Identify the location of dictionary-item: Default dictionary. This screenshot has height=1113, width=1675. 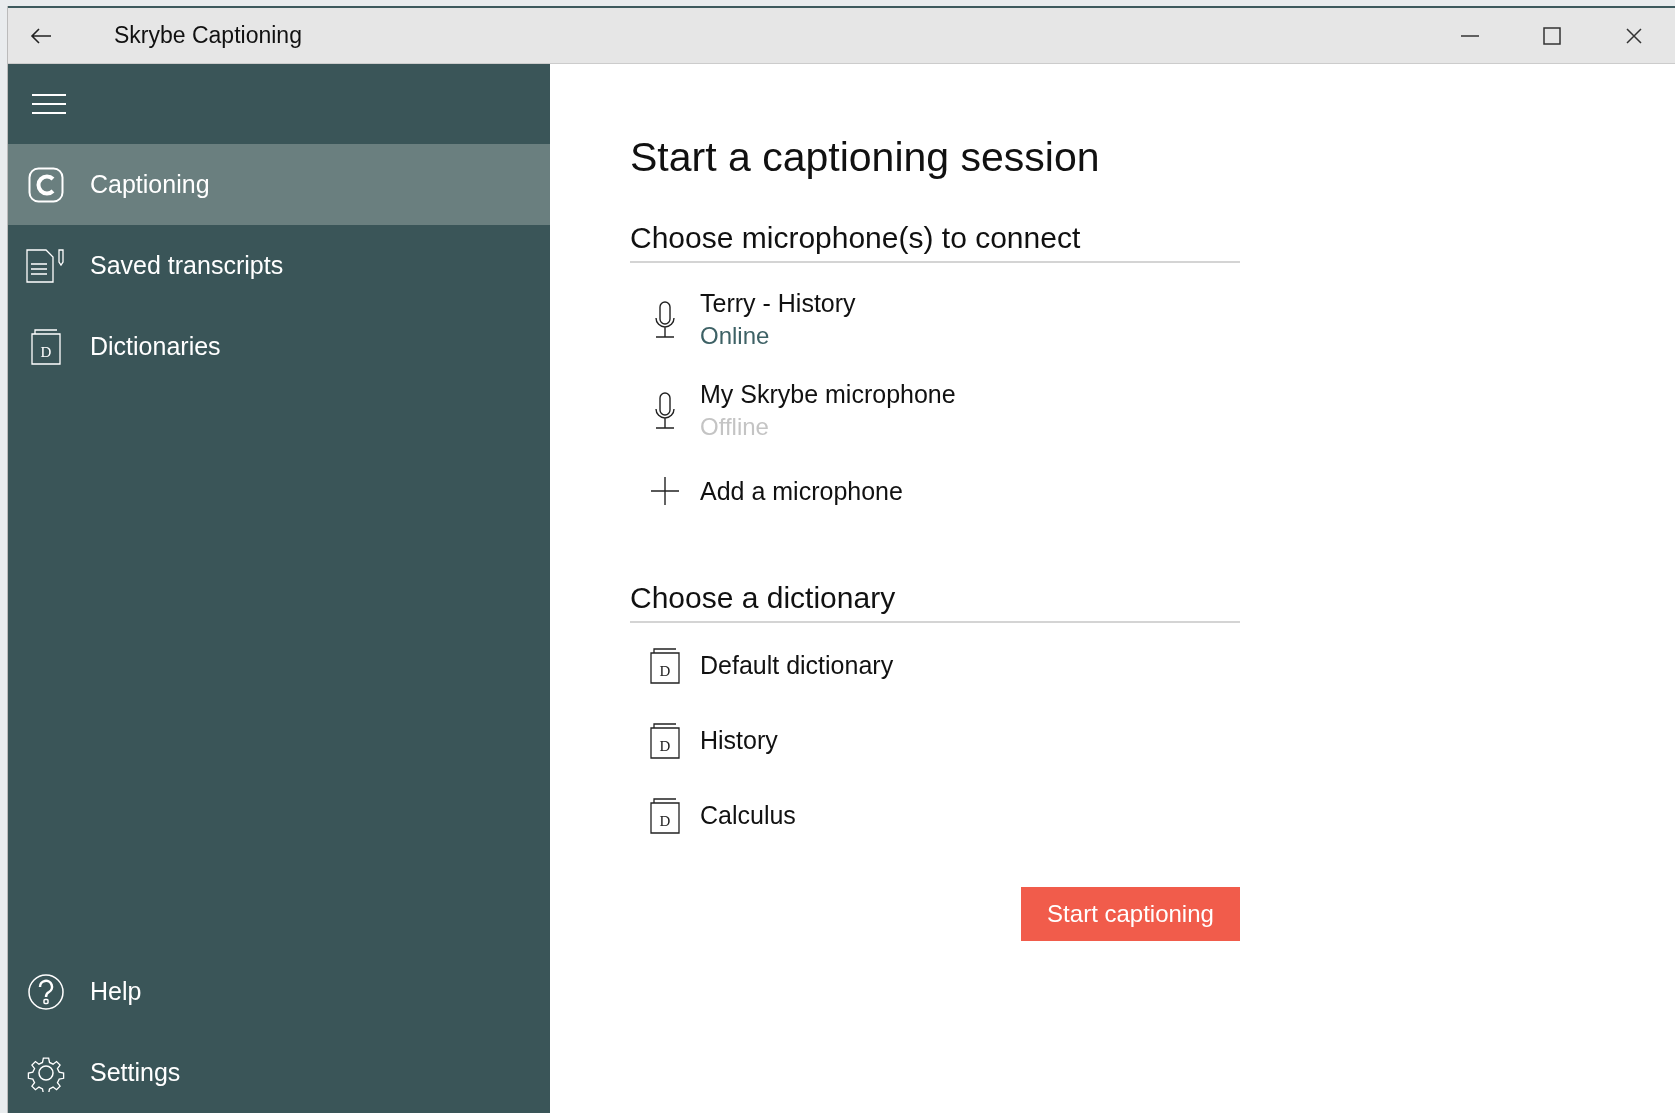
(797, 665).